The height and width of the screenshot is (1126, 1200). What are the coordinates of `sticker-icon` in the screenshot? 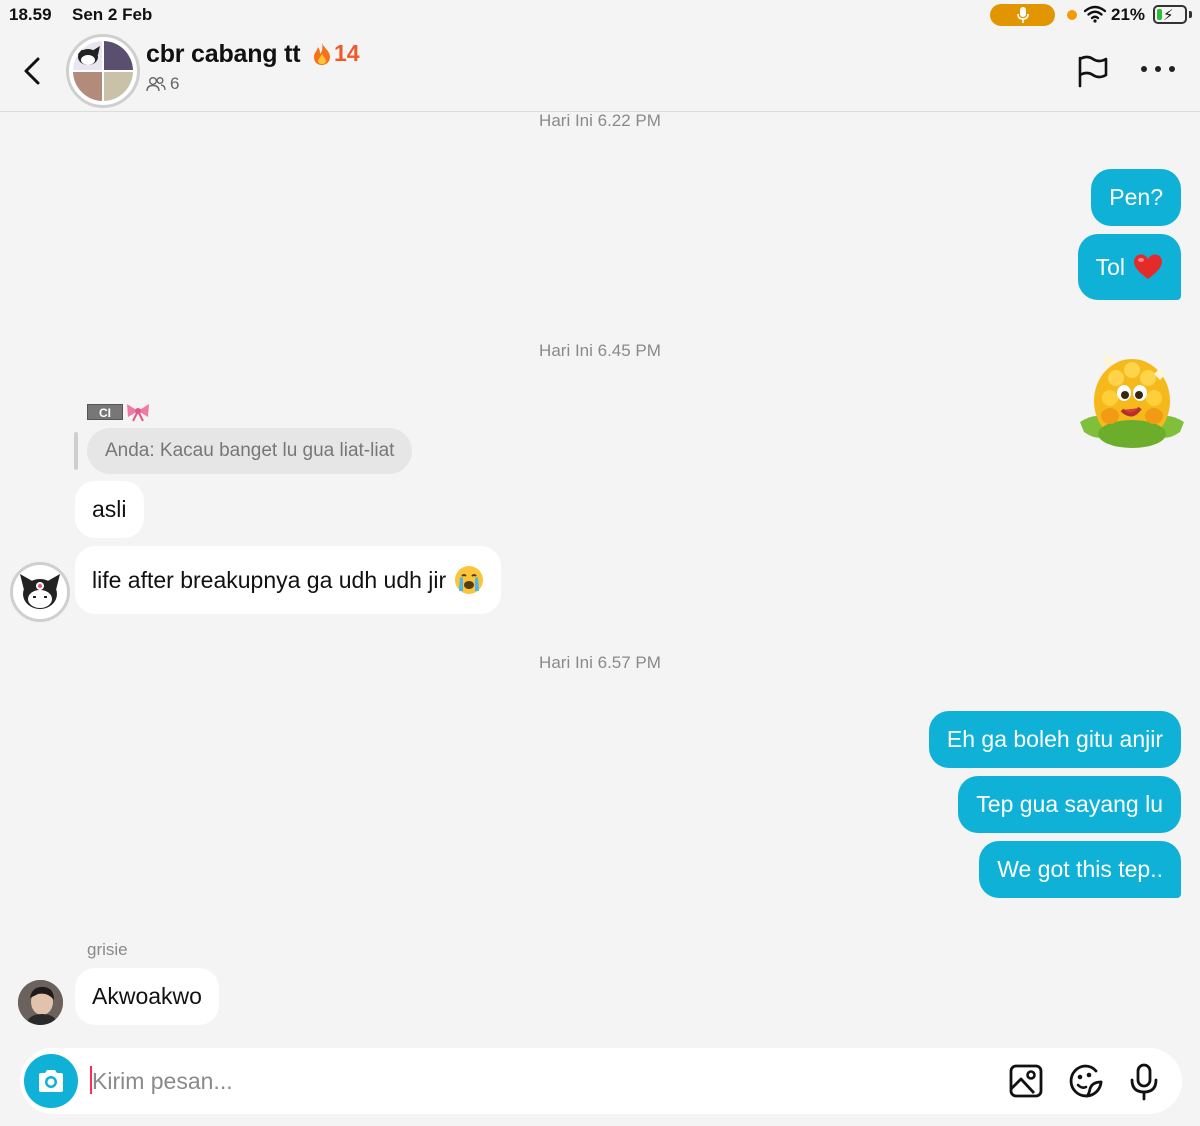 It's located at (1086, 1081).